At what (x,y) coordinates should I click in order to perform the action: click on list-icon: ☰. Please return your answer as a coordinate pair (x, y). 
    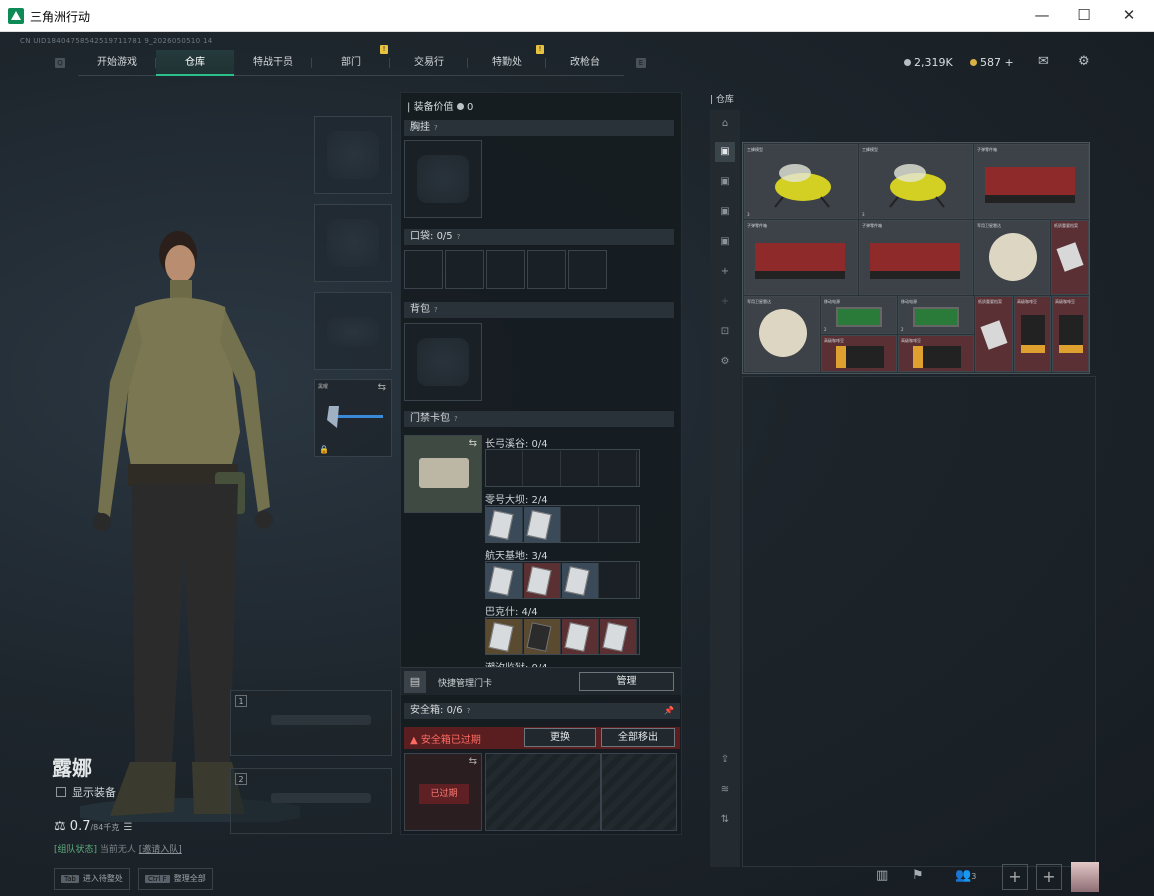
    Looking at the image, I should click on (128, 827).